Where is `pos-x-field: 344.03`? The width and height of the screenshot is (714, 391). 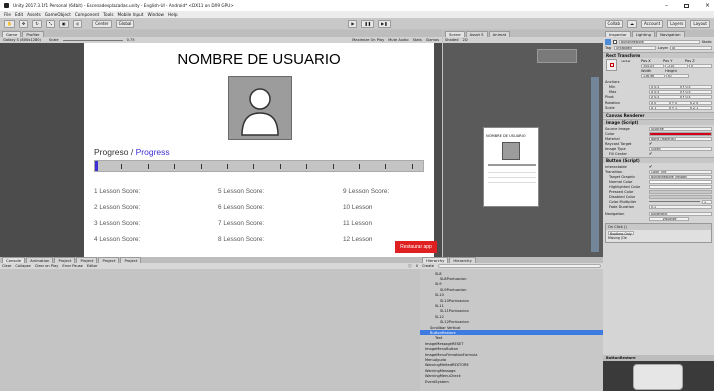 pos-x-field: 344.03 is located at coordinates (652, 65).